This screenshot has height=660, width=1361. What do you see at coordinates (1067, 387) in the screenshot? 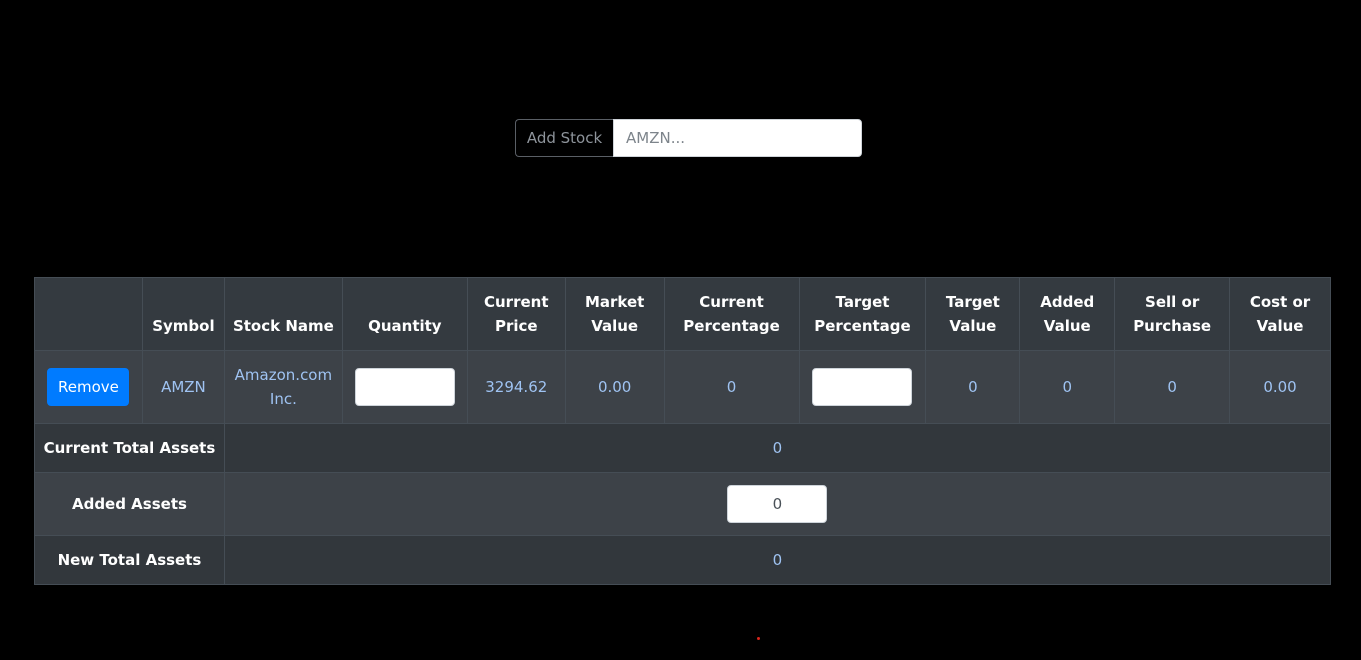
I see `added-value-cell: 0` at bounding box center [1067, 387].